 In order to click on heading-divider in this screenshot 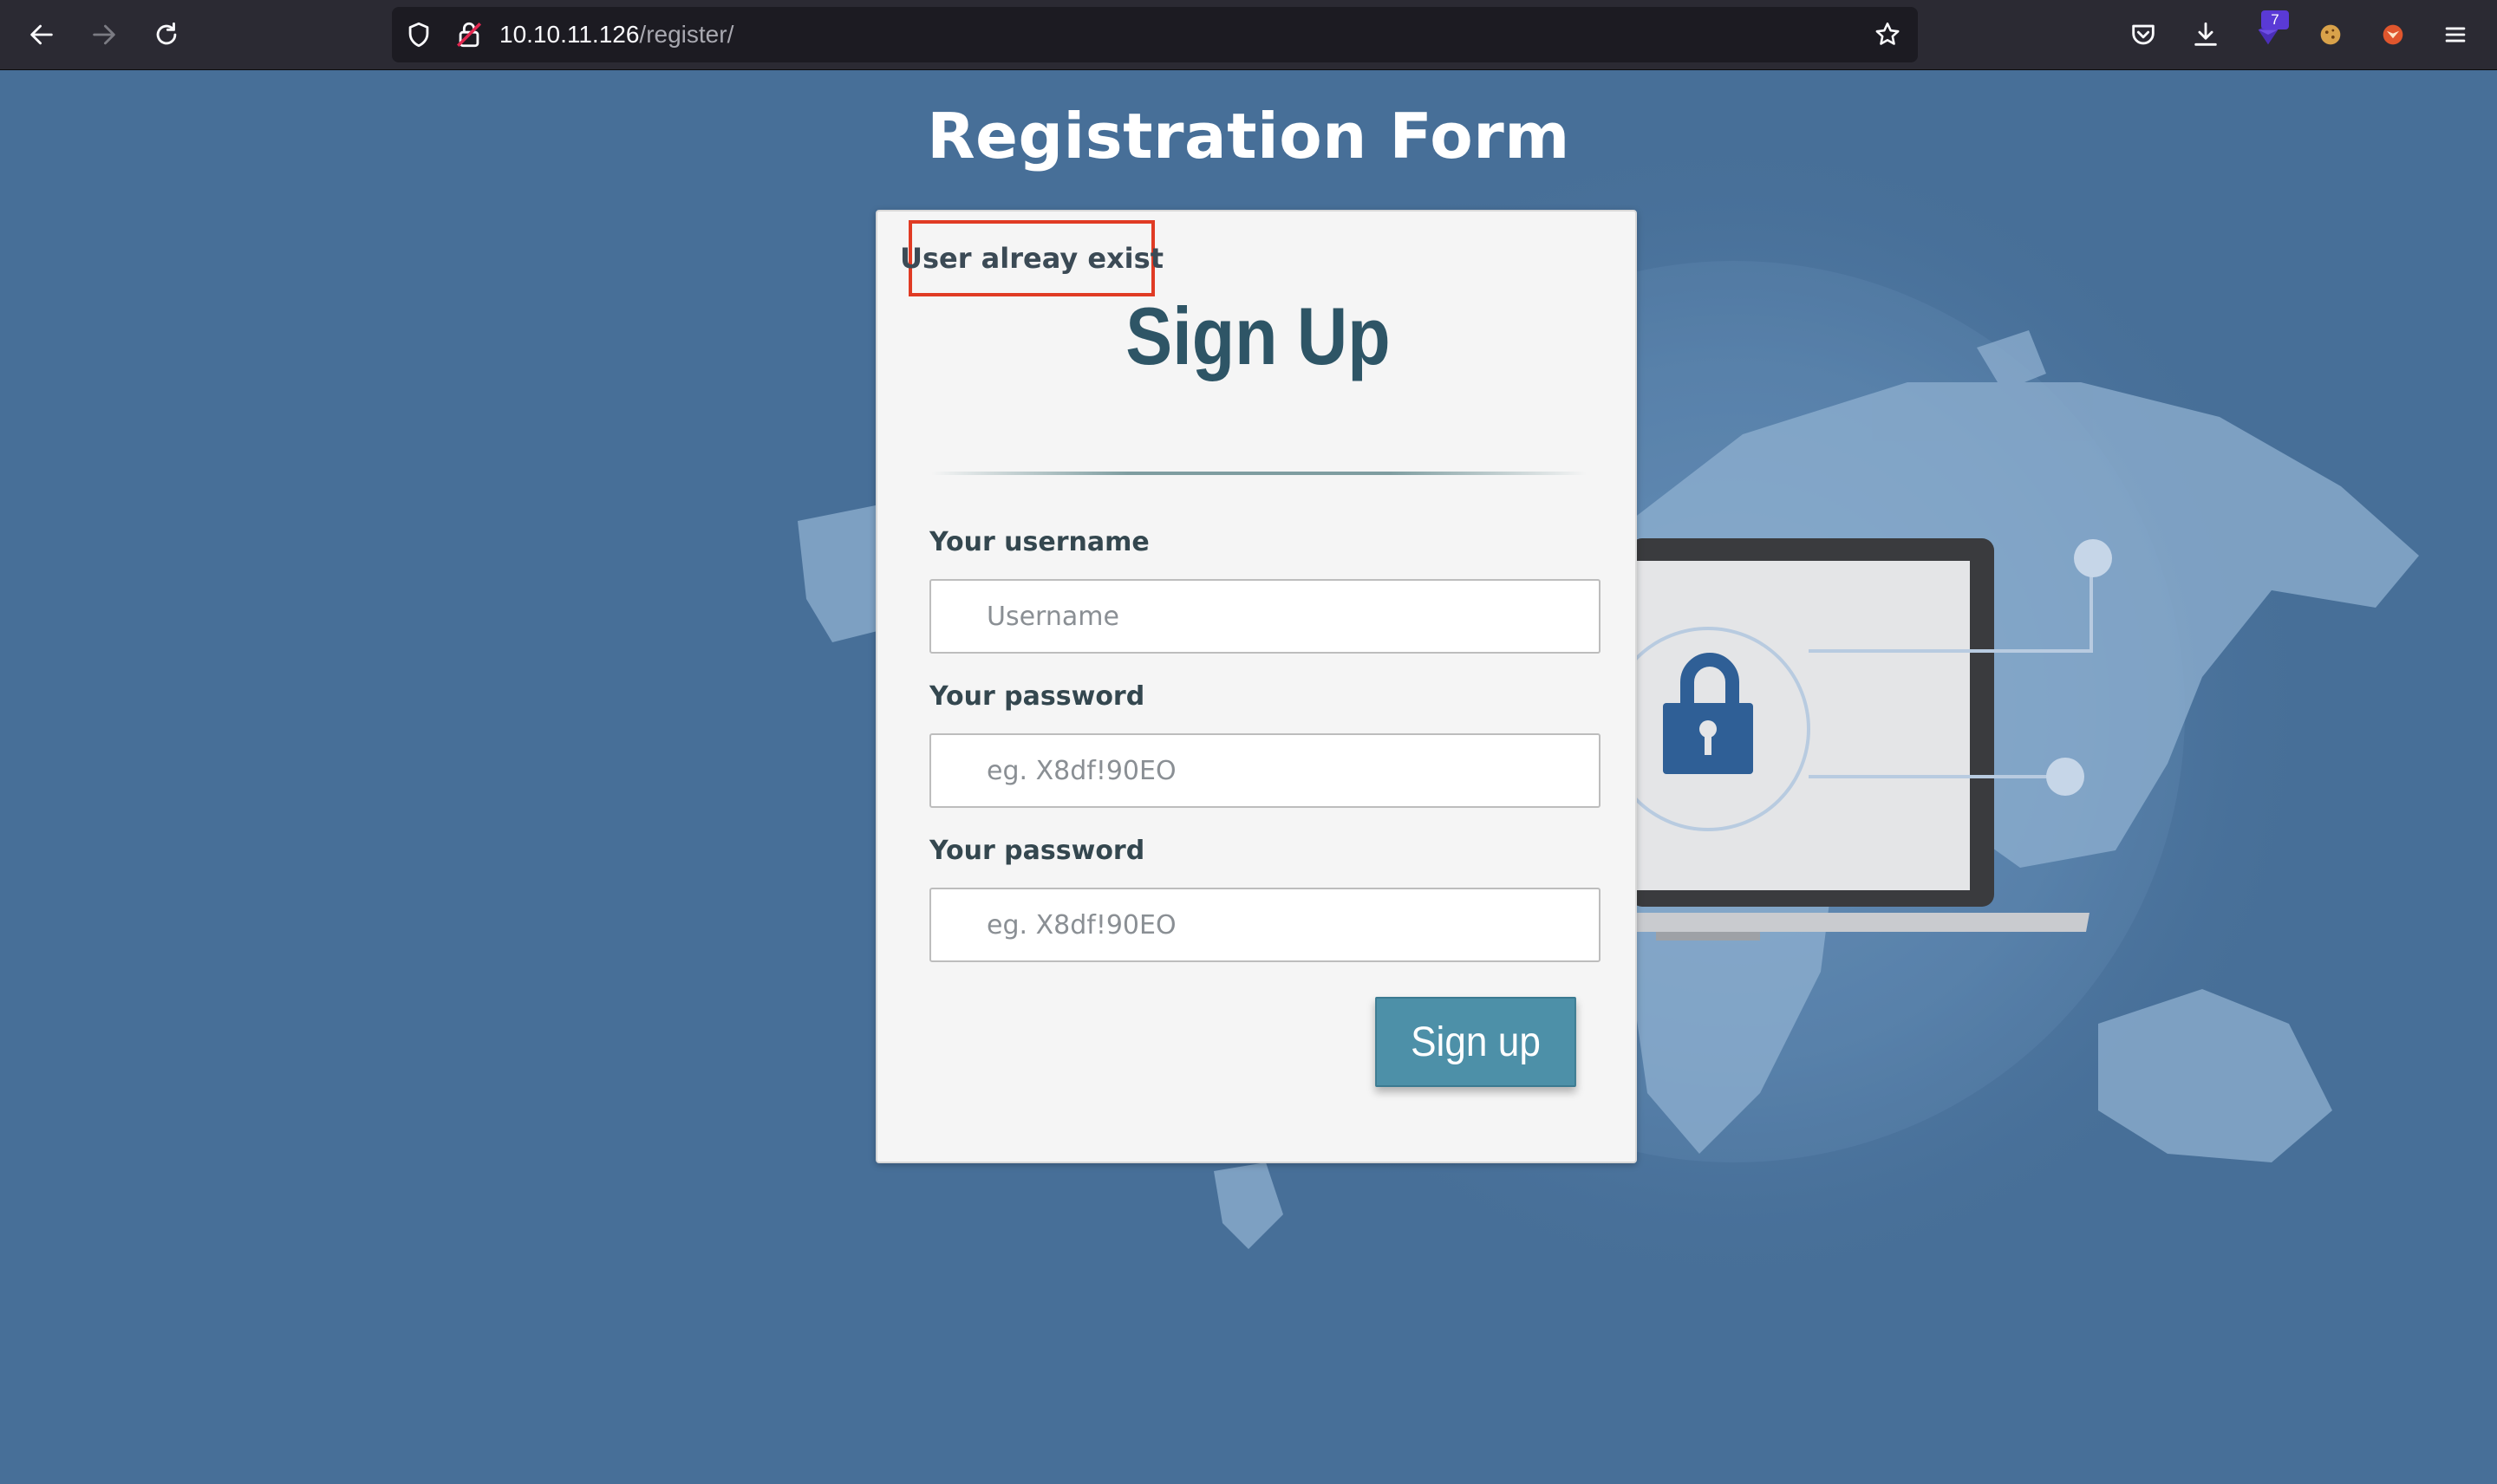, I will do `click(1259, 473)`.